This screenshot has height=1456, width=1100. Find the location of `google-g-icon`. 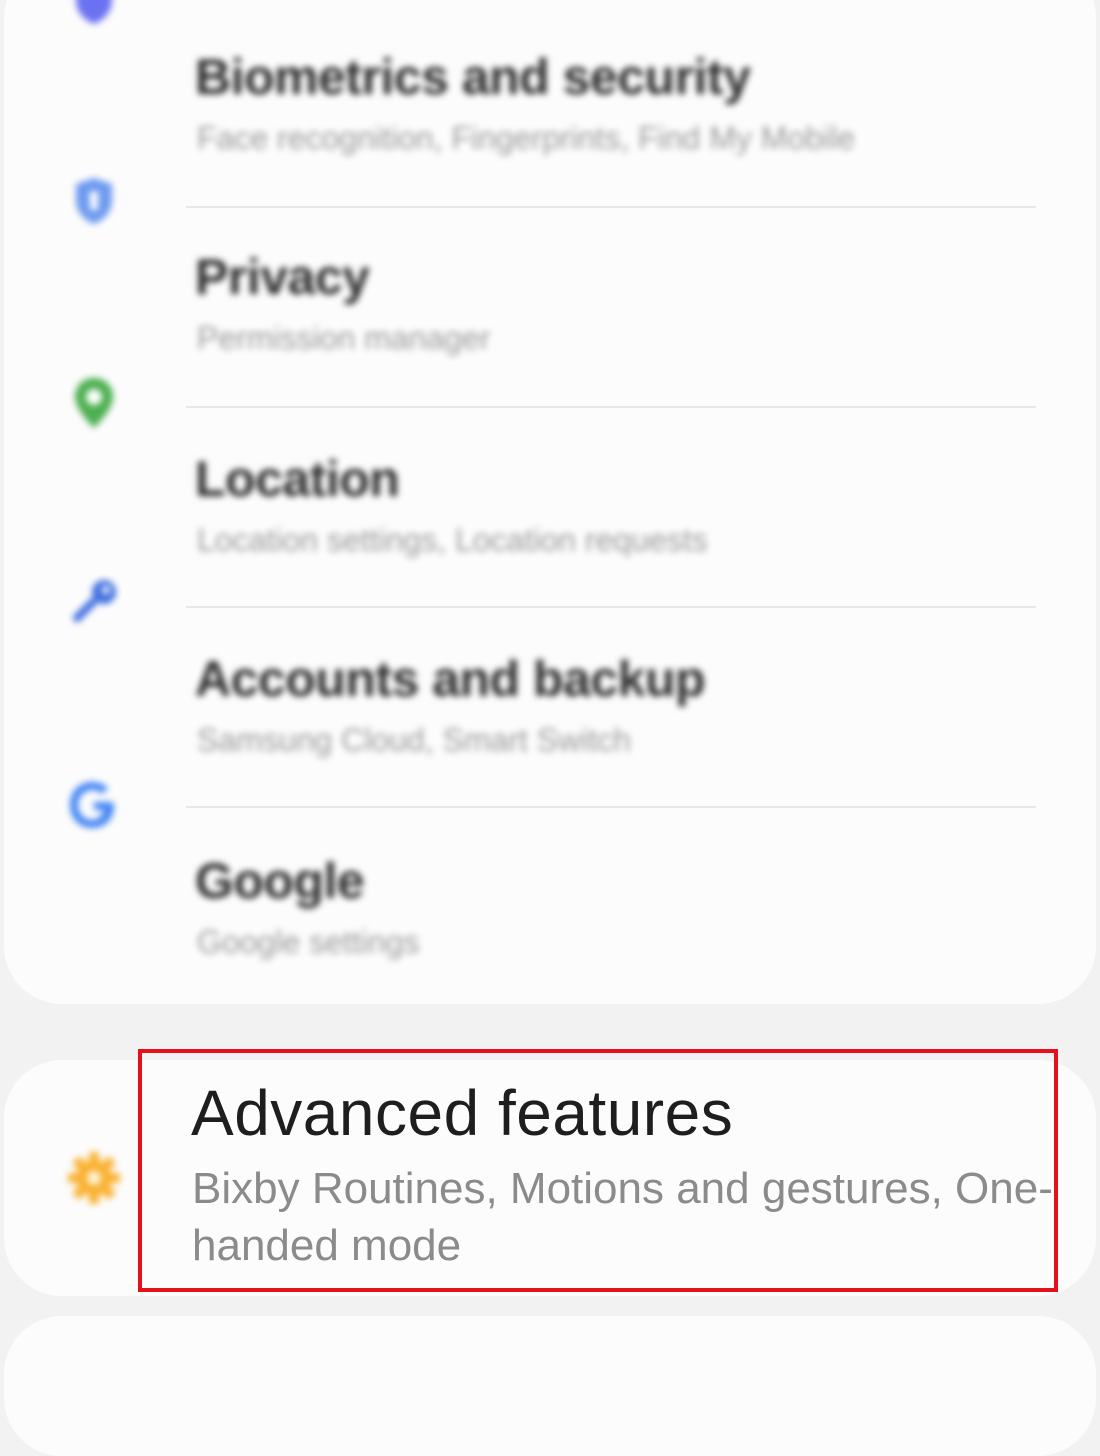

google-g-icon is located at coordinates (94, 804).